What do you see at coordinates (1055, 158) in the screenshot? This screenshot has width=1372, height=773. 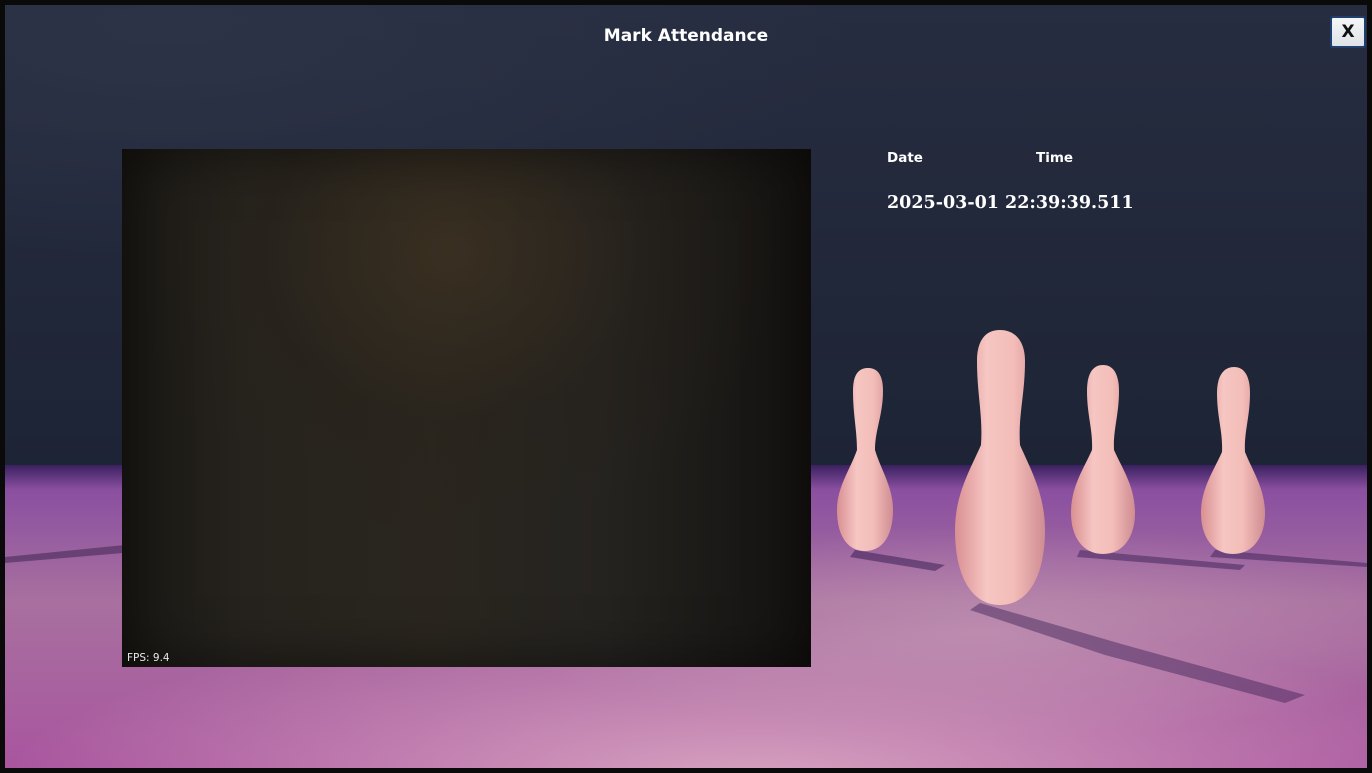 I see `time-label: Time` at bounding box center [1055, 158].